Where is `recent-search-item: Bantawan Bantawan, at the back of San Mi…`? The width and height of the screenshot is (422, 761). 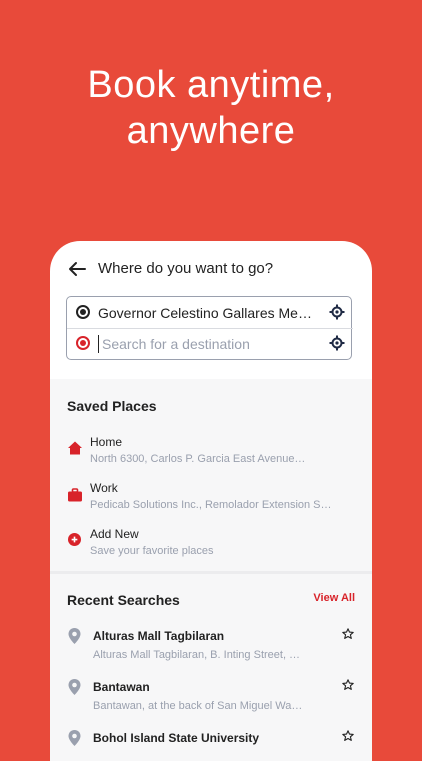 recent-search-item: Bantawan Bantawan, at the back of San Mi… is located at coordinates (211, 697).